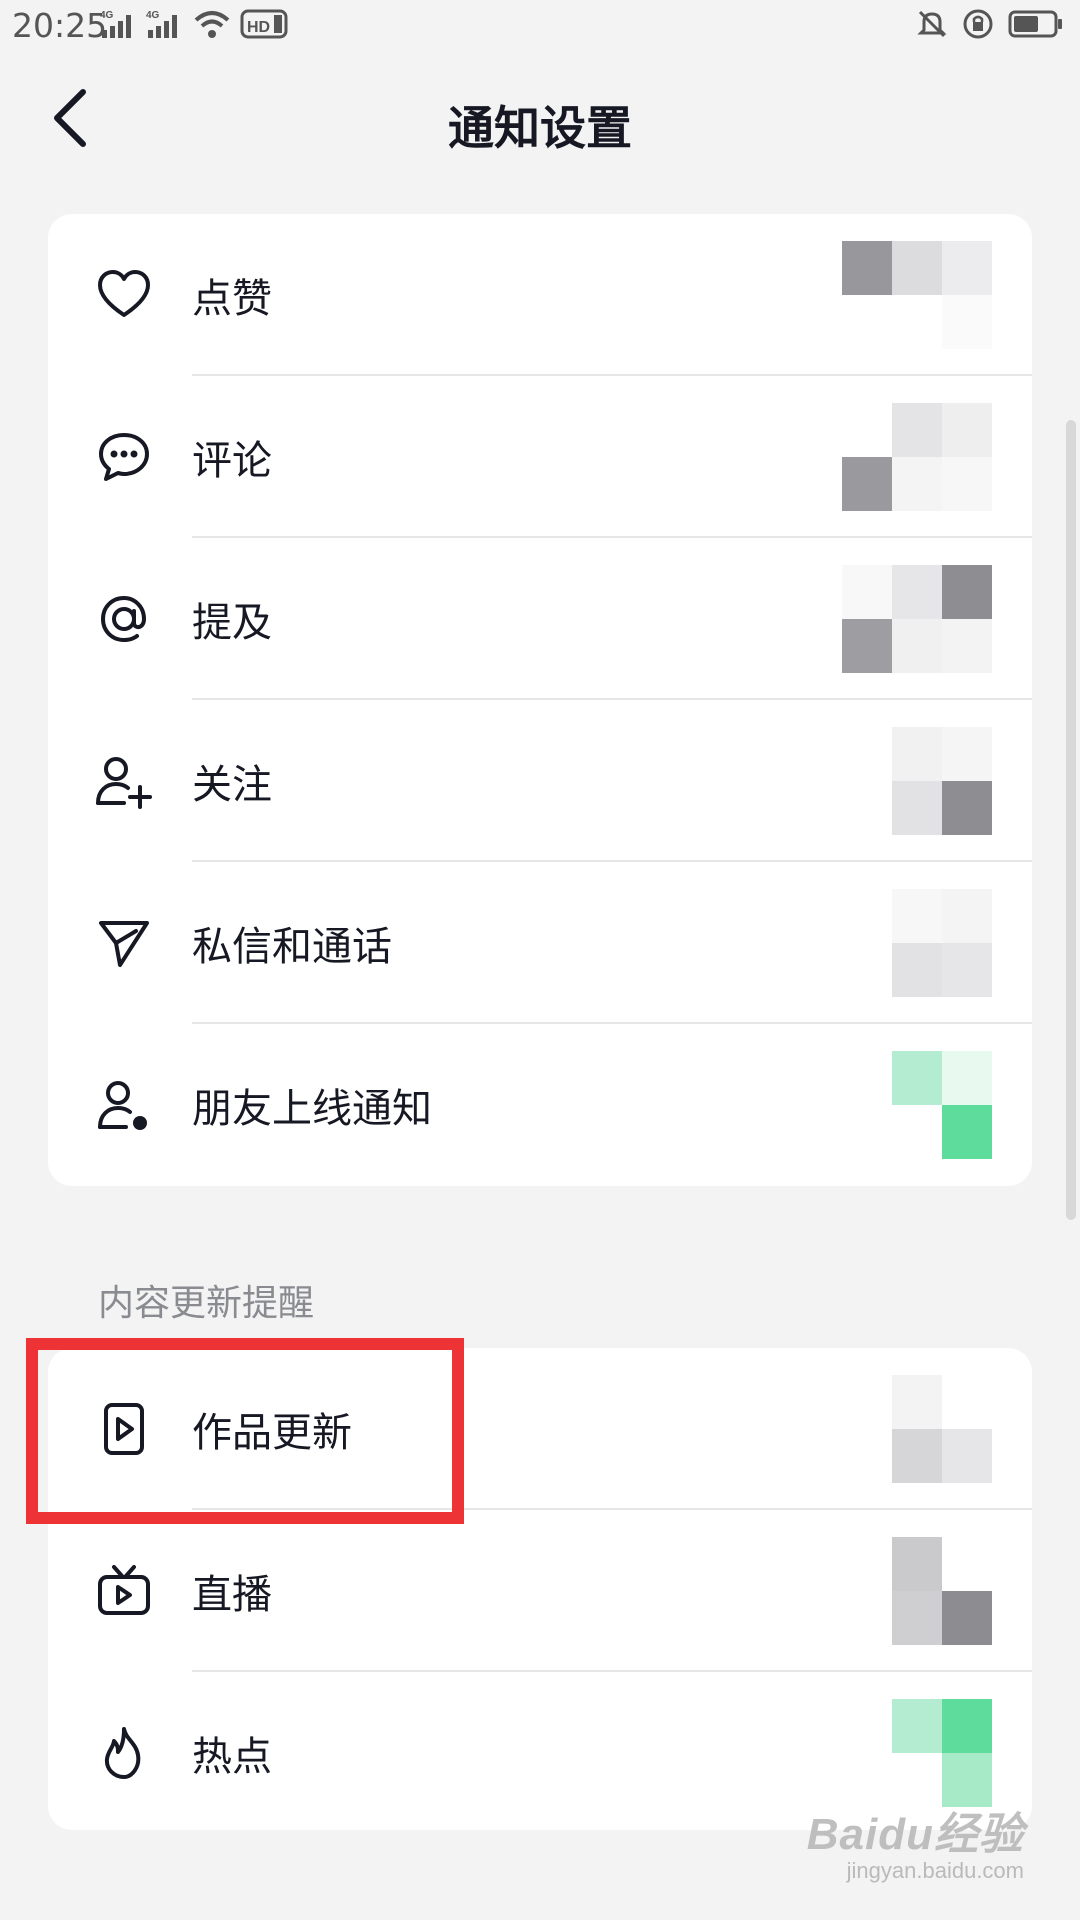 Image resolution: width=1080 pixels, height=1920 pixels. I want to click on video-icon, so click(124, 1429).